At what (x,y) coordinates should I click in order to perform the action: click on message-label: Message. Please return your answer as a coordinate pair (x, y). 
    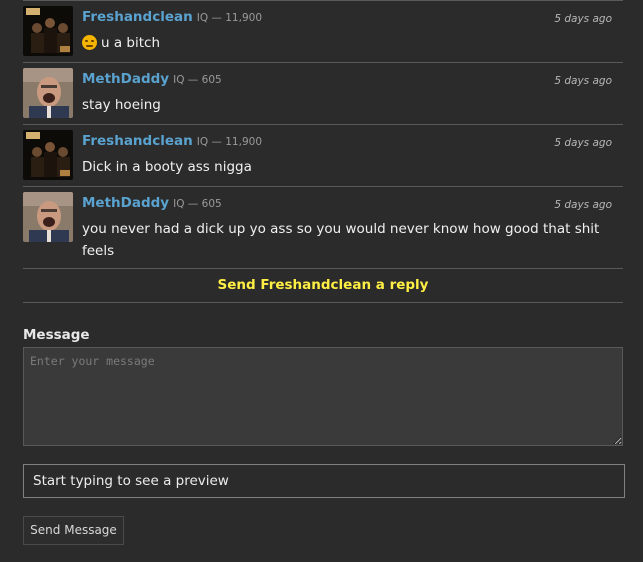
    Looking at the image, I should click on (56, 335).